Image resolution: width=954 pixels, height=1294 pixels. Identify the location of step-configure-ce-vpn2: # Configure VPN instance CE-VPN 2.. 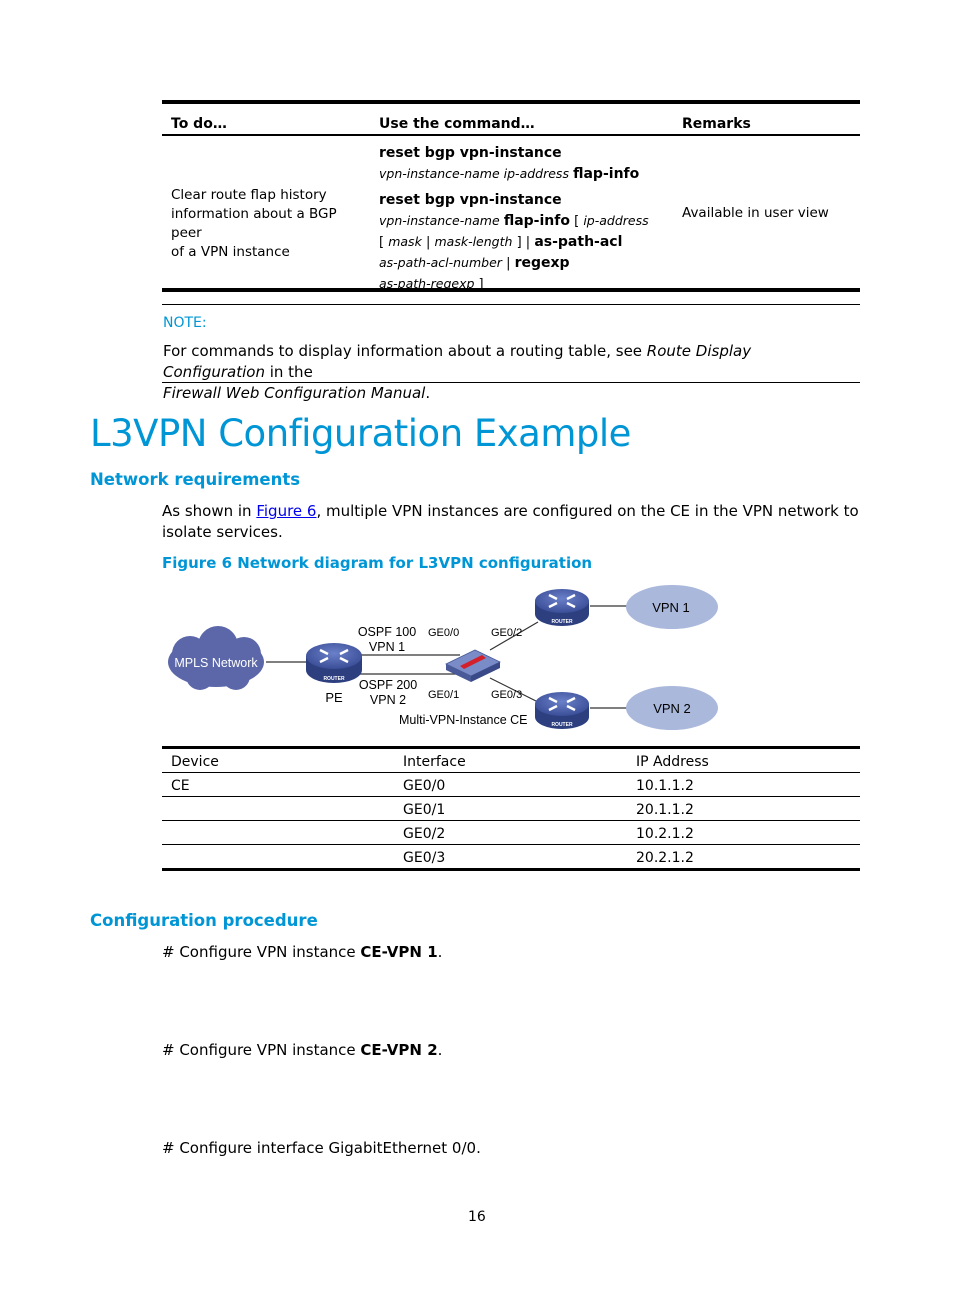
(302, 1050).